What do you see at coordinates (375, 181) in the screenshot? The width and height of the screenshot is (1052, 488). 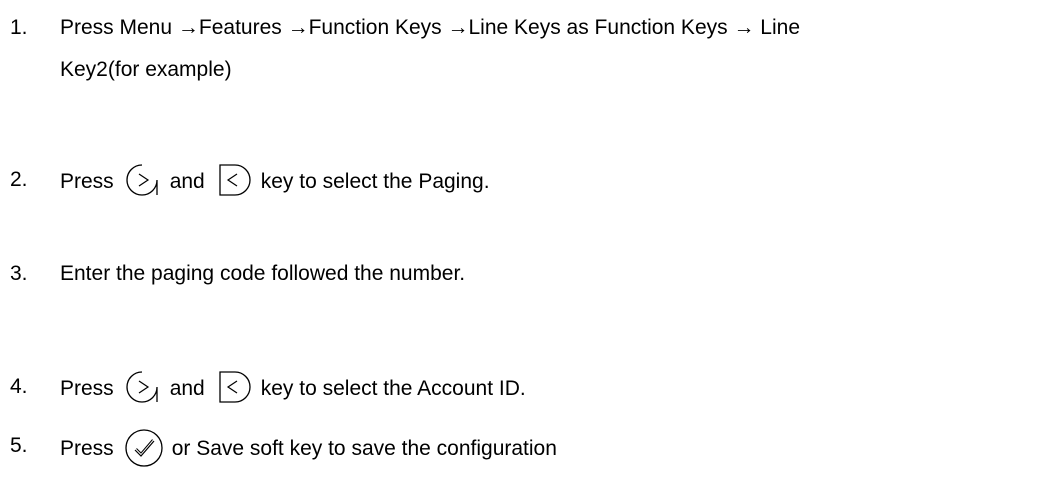 I see `step-text-after: key to select the Paging.` at bounding box center [375, 181].